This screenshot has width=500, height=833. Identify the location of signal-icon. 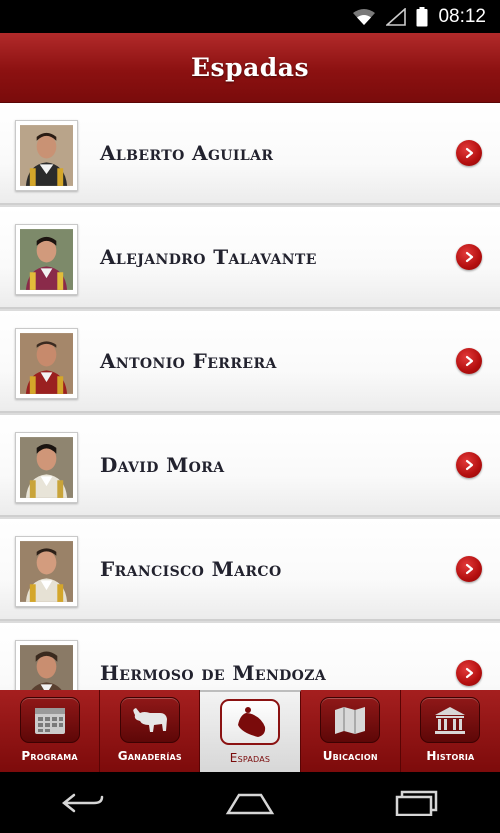
(396, 16).